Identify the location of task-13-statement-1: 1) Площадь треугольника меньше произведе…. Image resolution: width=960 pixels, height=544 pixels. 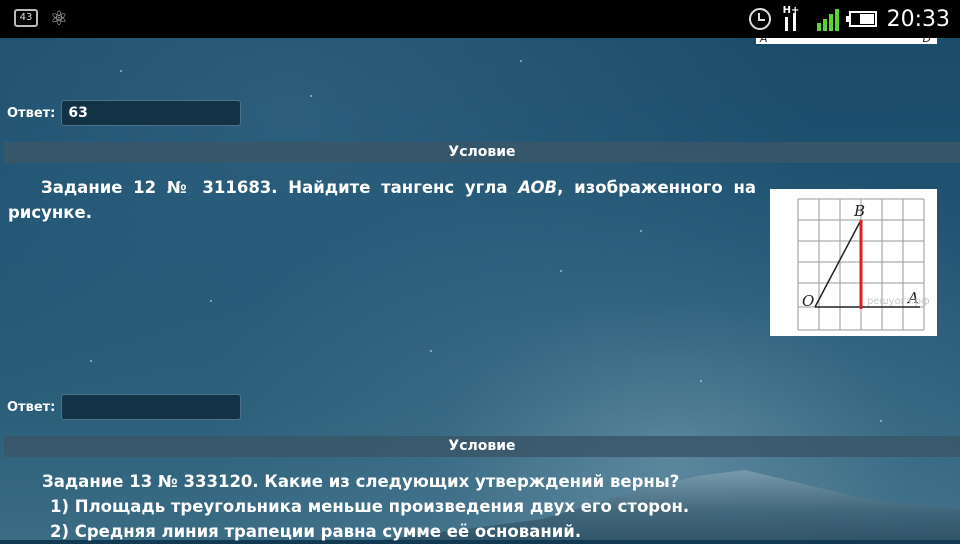
(370, 506).